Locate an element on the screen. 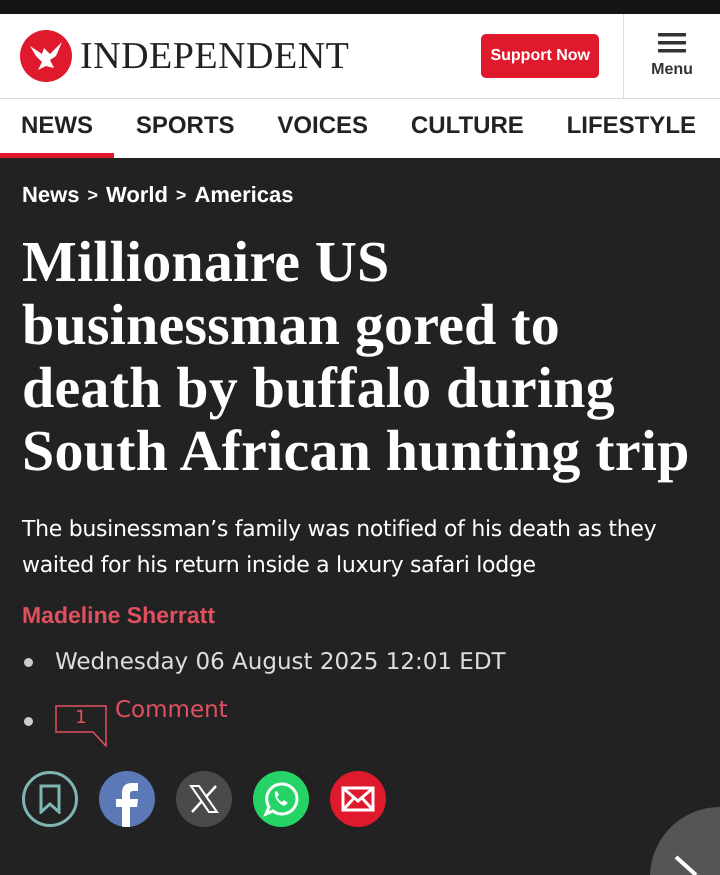  comment-count: 1 is located at coordinates (81, 726).